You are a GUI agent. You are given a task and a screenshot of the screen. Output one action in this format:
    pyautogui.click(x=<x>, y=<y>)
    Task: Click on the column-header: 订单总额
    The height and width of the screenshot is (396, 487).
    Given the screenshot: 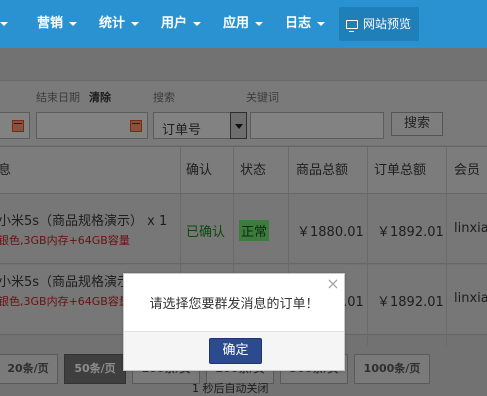 What is the action you would take?
    pyautogui.click(x=400, y=170)
    